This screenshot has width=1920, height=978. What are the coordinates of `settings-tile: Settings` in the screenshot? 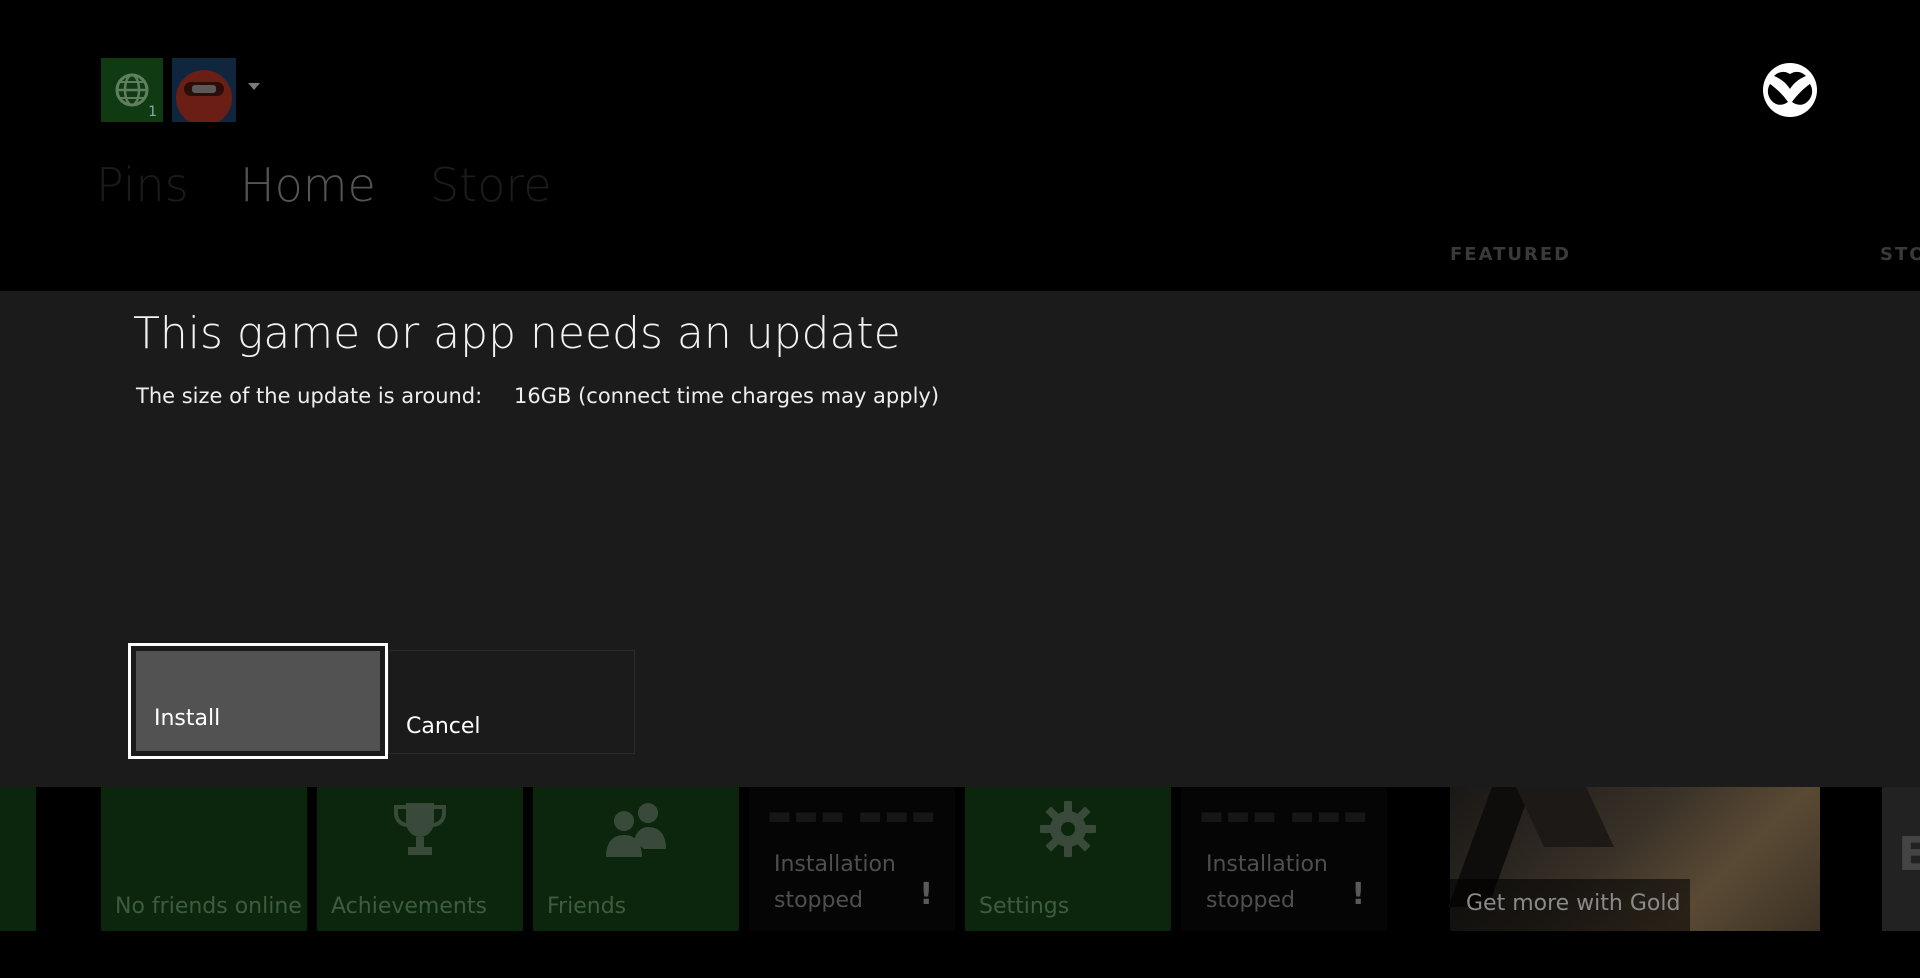 It's located at (1068, 859).